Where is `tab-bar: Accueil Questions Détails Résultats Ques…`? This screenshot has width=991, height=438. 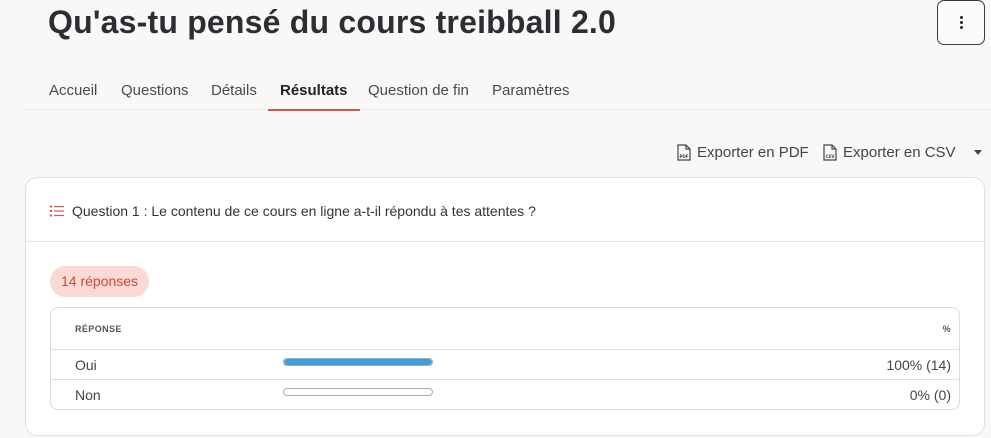
tab-bar: Accueil Questions Détails Résultats Ques… is located at coordinates (507, 91).